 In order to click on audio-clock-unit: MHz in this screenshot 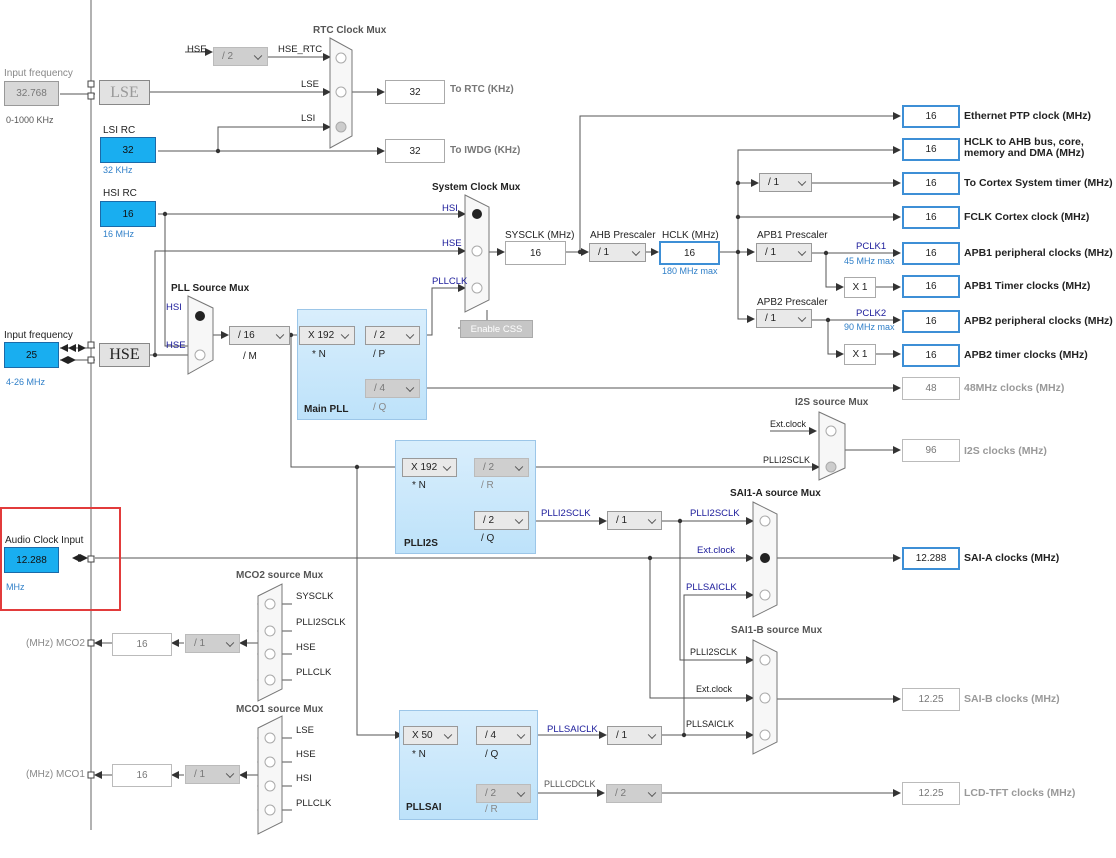, I will do `click(15, 587)`.